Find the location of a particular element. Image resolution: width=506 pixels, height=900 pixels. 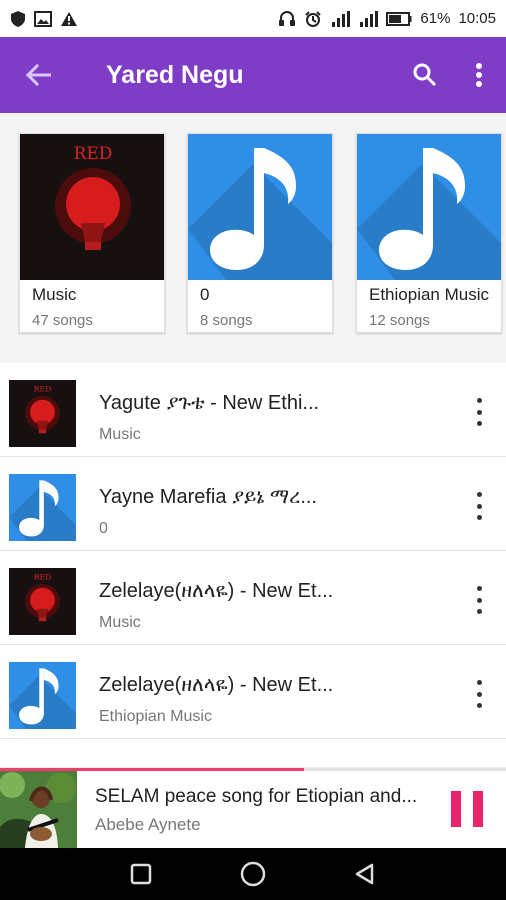

album-card-0: 0 8 songs is located at coordinates (260, 233).